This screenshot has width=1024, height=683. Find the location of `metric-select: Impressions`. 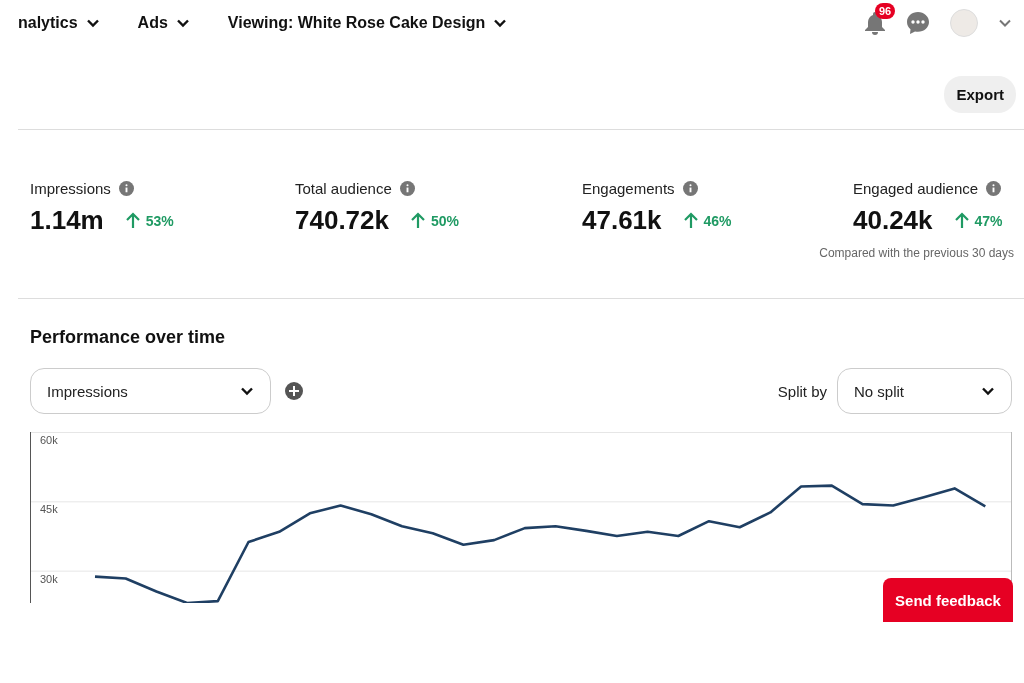

metric-select: Impressions is located at coordinates (150, 391).